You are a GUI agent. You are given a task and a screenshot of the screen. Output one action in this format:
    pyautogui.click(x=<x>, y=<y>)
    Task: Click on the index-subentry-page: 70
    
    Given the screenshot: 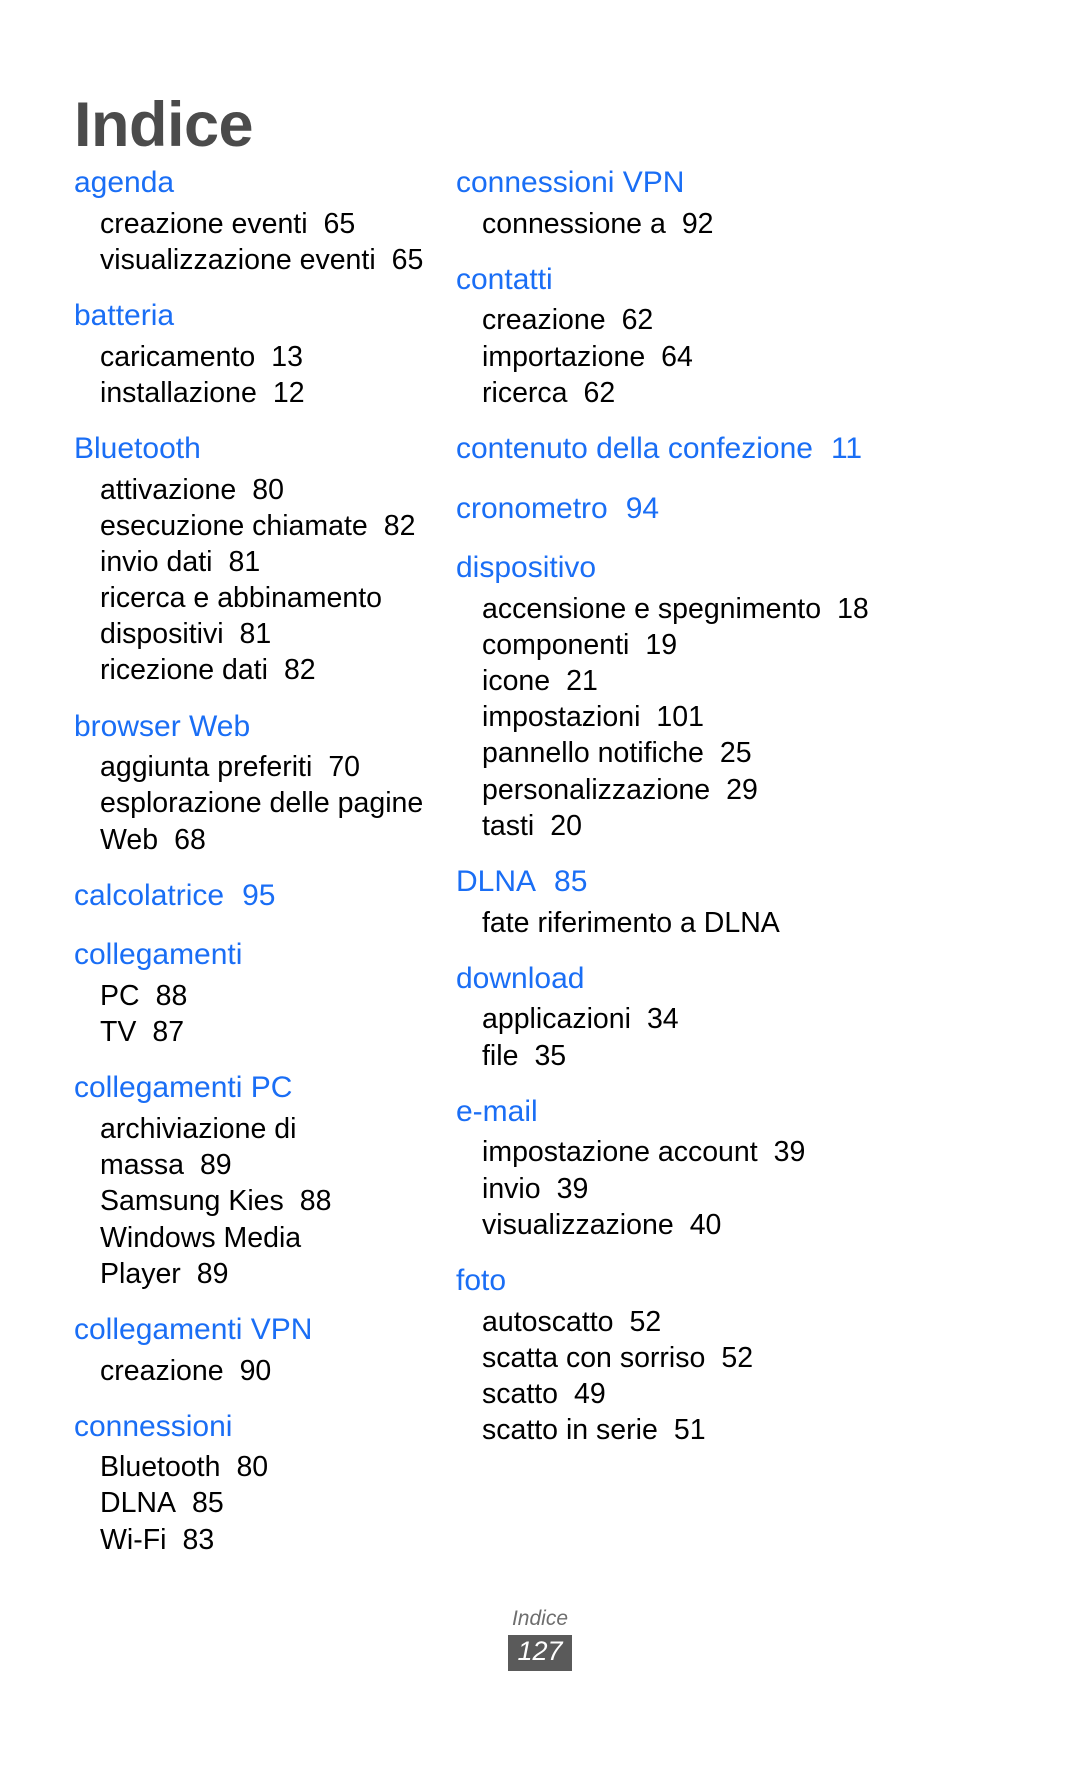 What is the action you would take?
    pyautogui.click(x=344, y=767)
    